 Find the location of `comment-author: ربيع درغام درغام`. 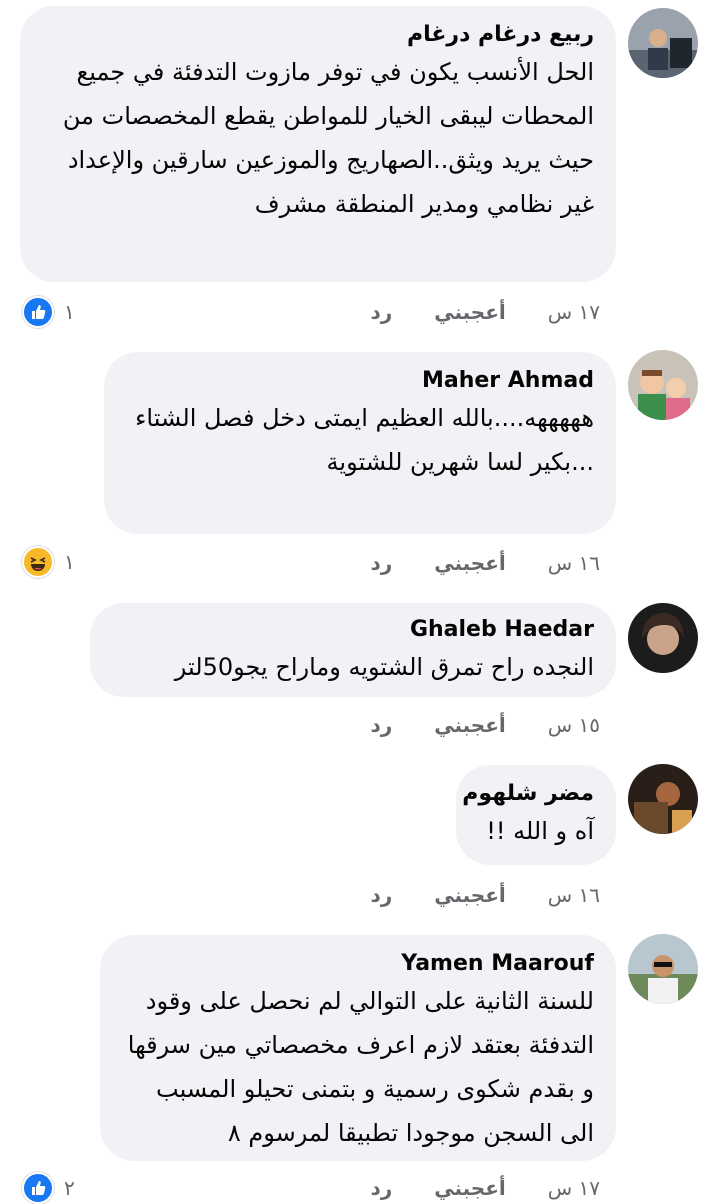

comment-author: ربيع درغام درغام is located at coordinates (319, 35).